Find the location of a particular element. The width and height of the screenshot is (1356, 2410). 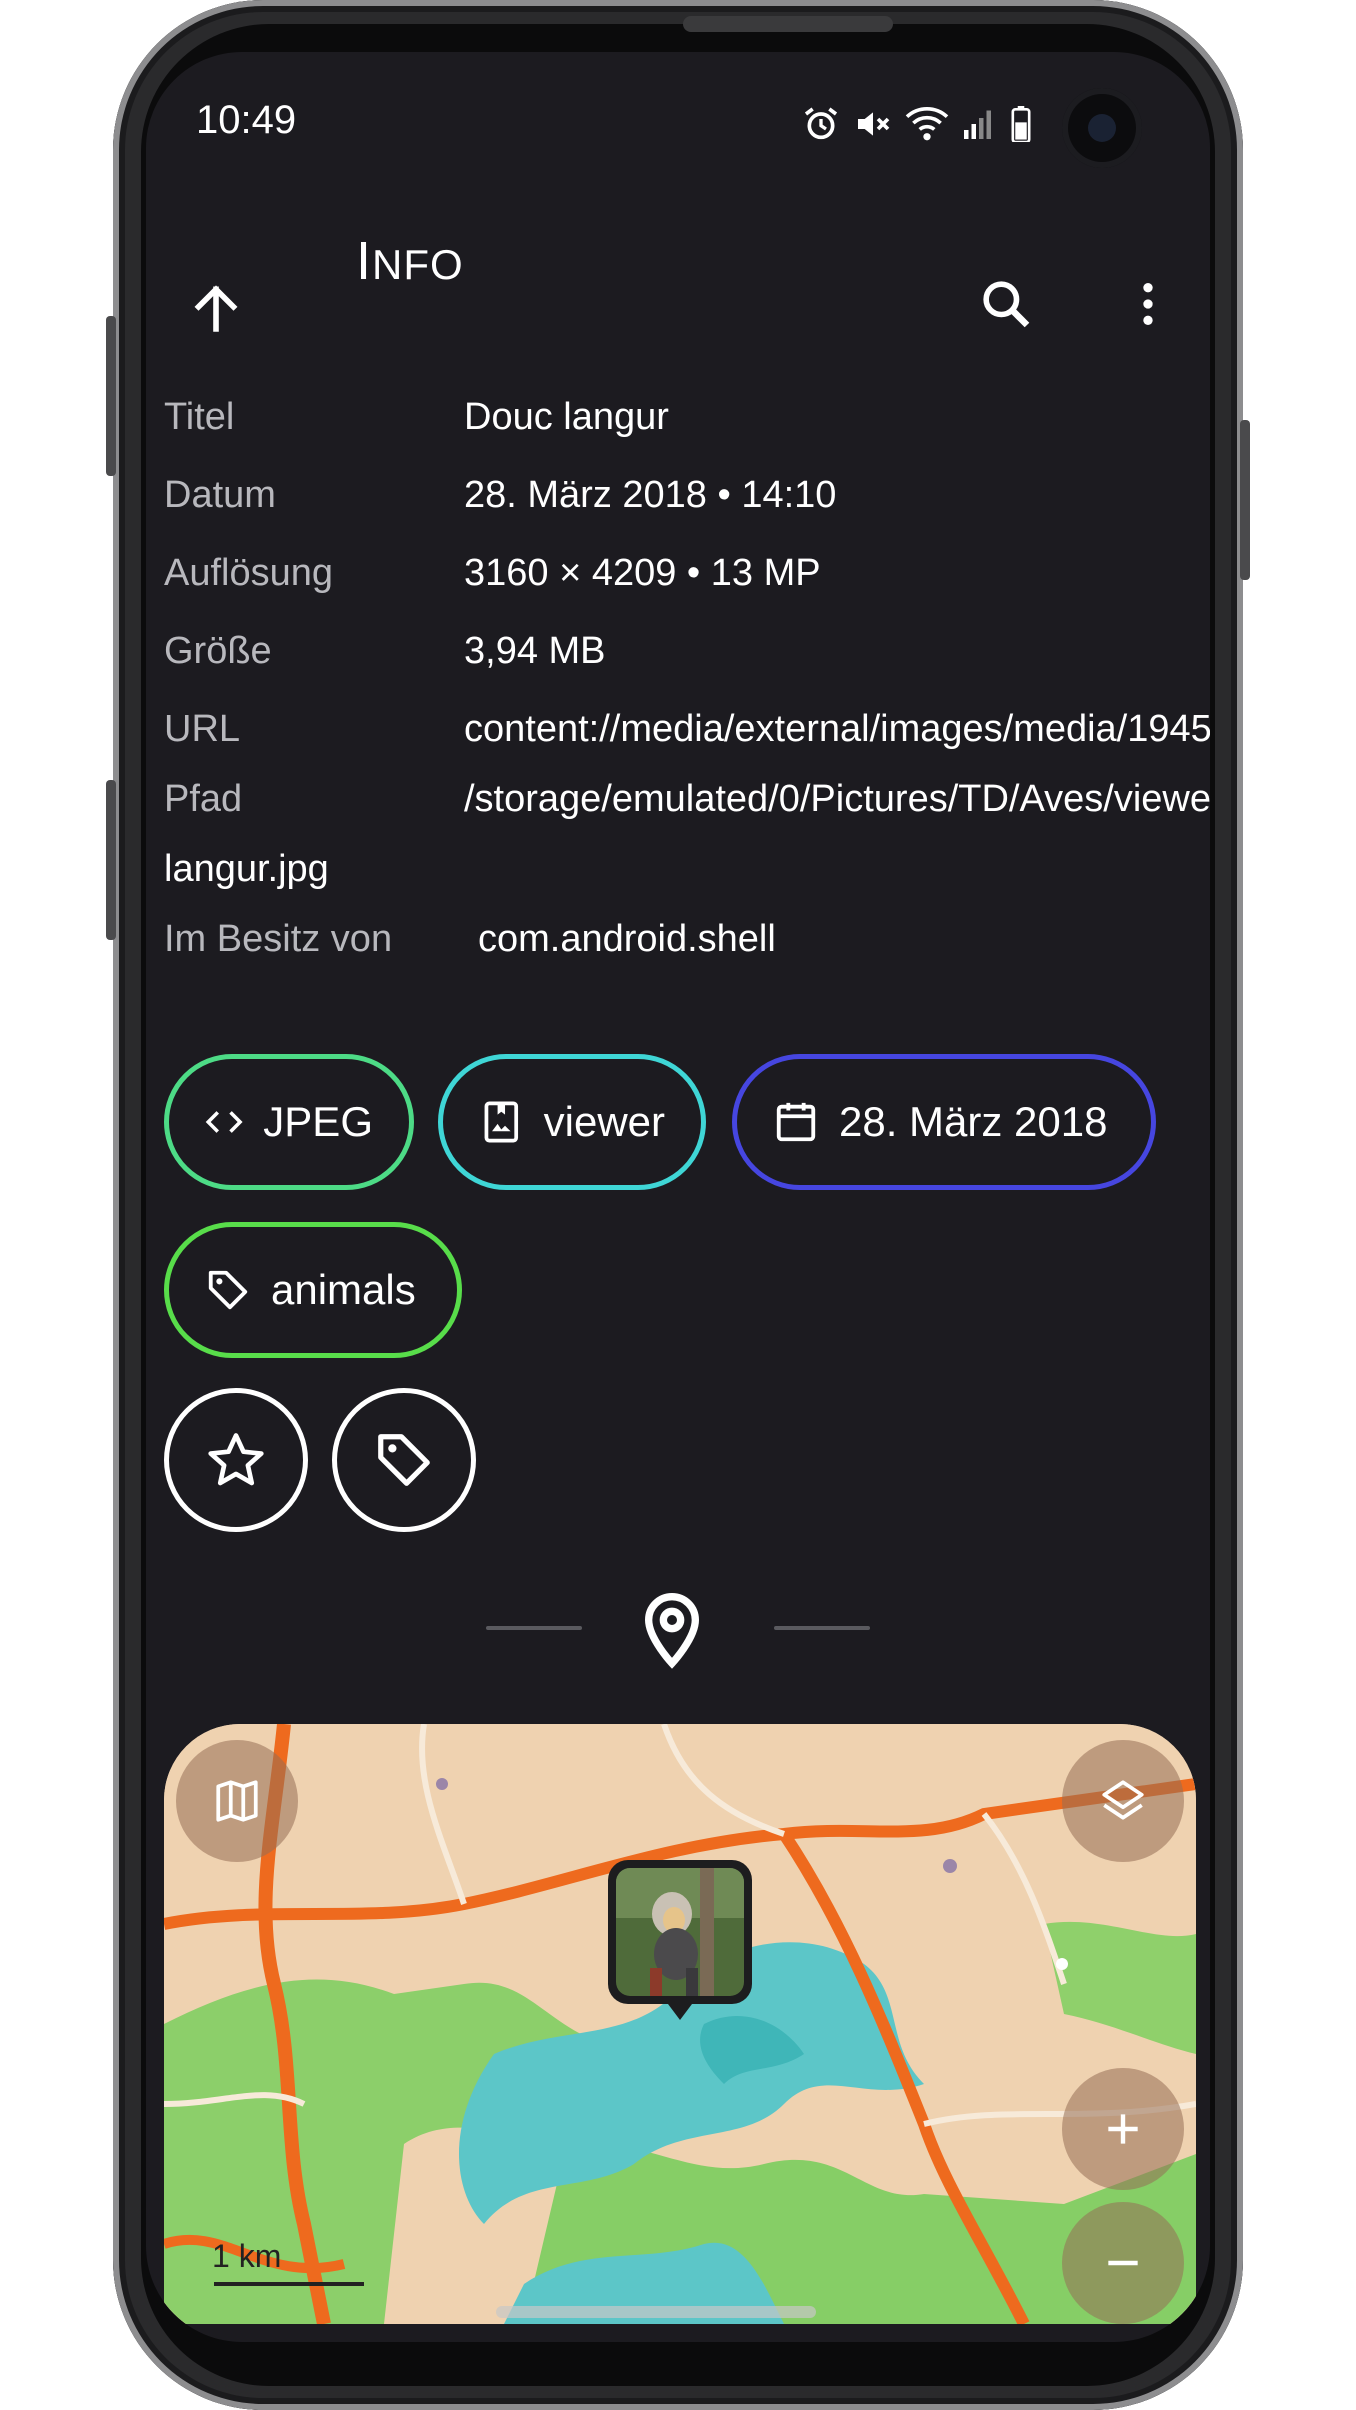

search-button is located at coordinates (1006, 304).